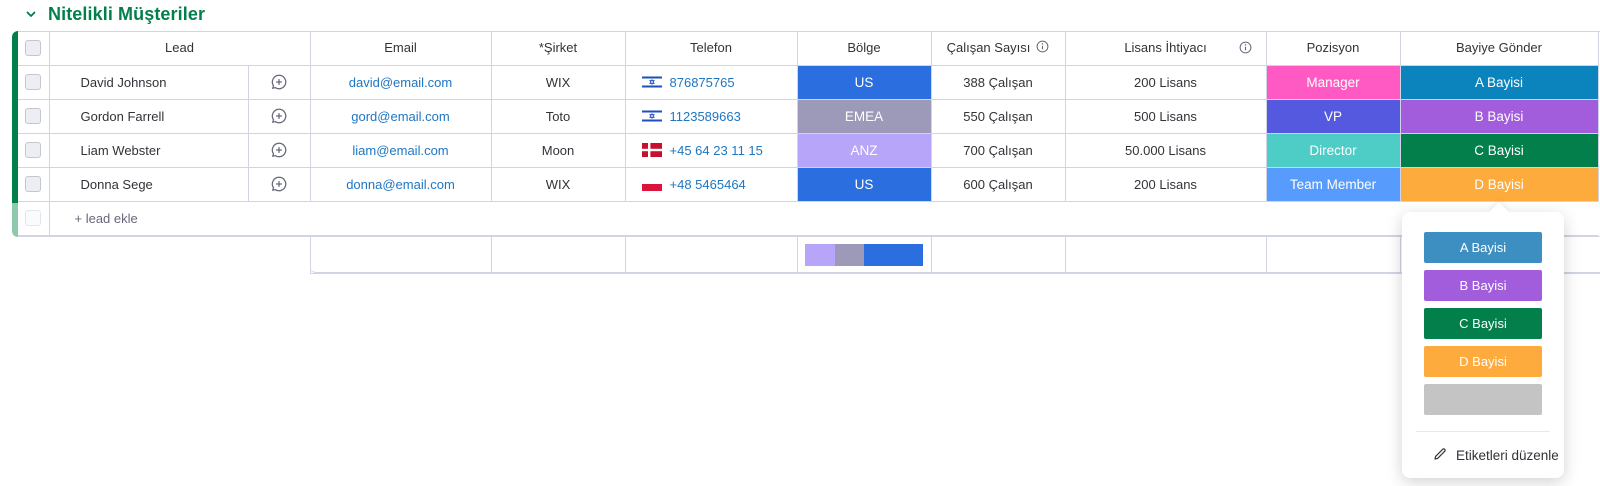  I want to click on license-need: 50.000 Lisans, so click(1165, 150).